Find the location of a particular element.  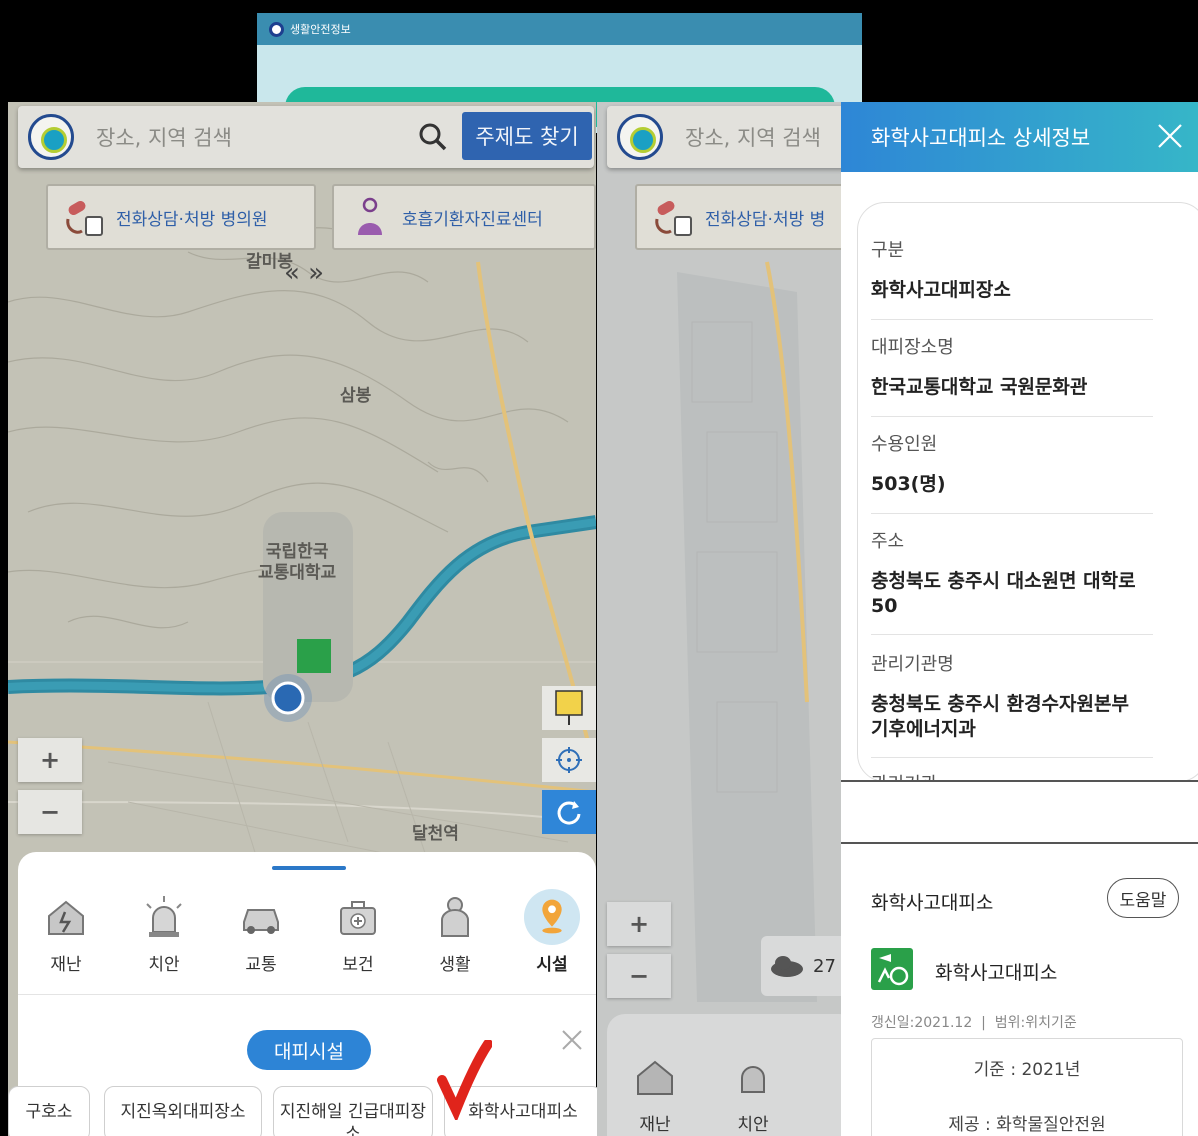

field-capacity: 수용인원 503(명) is located at coordinates (1012, 472).